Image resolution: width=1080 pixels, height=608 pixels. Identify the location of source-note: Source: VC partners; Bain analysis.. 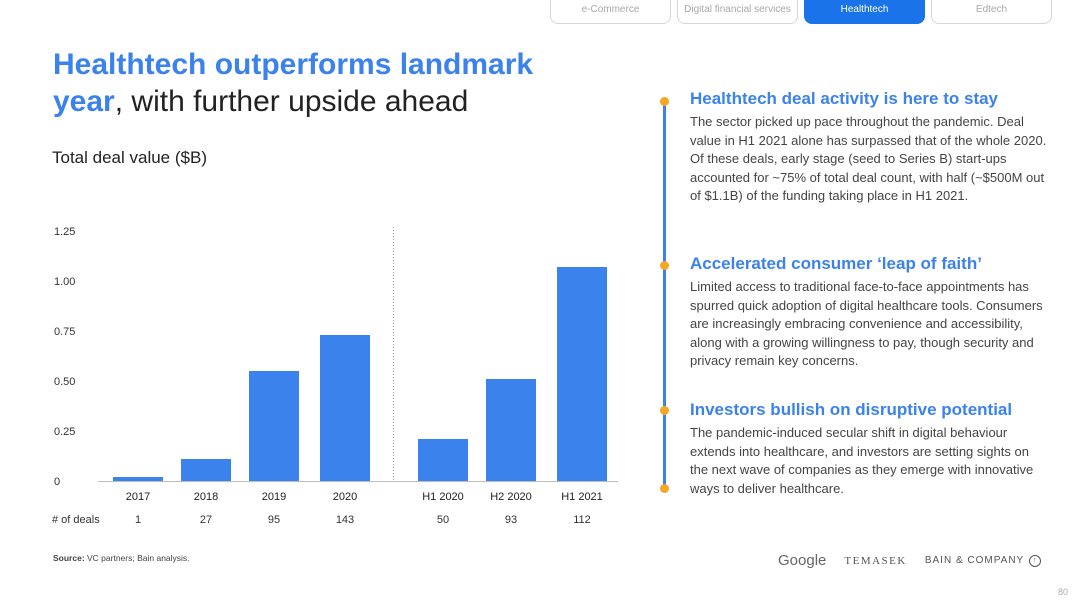
(121, 558).